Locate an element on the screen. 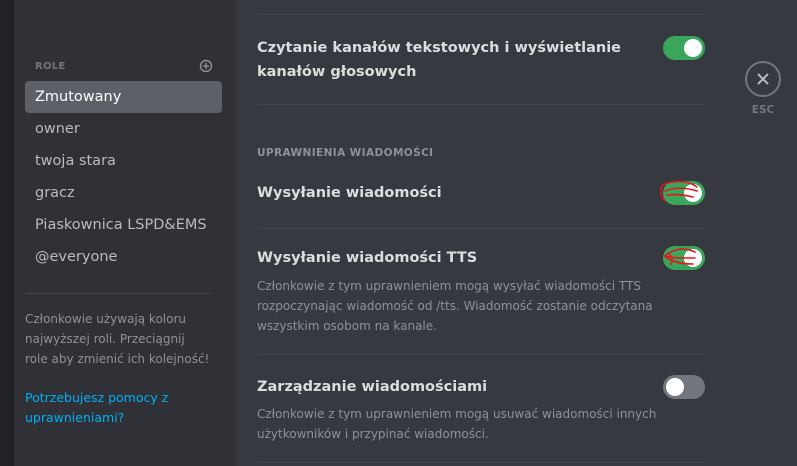  role-item-everyone: @everyone is located at coordinates (123, 257).